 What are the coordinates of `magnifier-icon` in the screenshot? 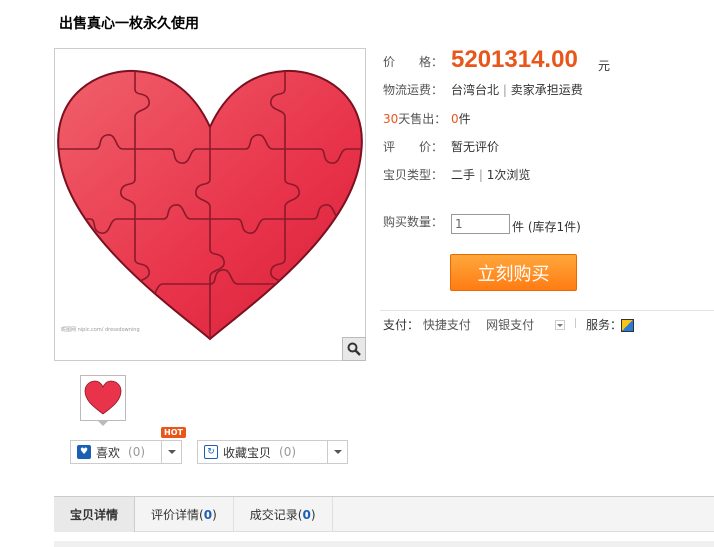 It's located at (354, 349).